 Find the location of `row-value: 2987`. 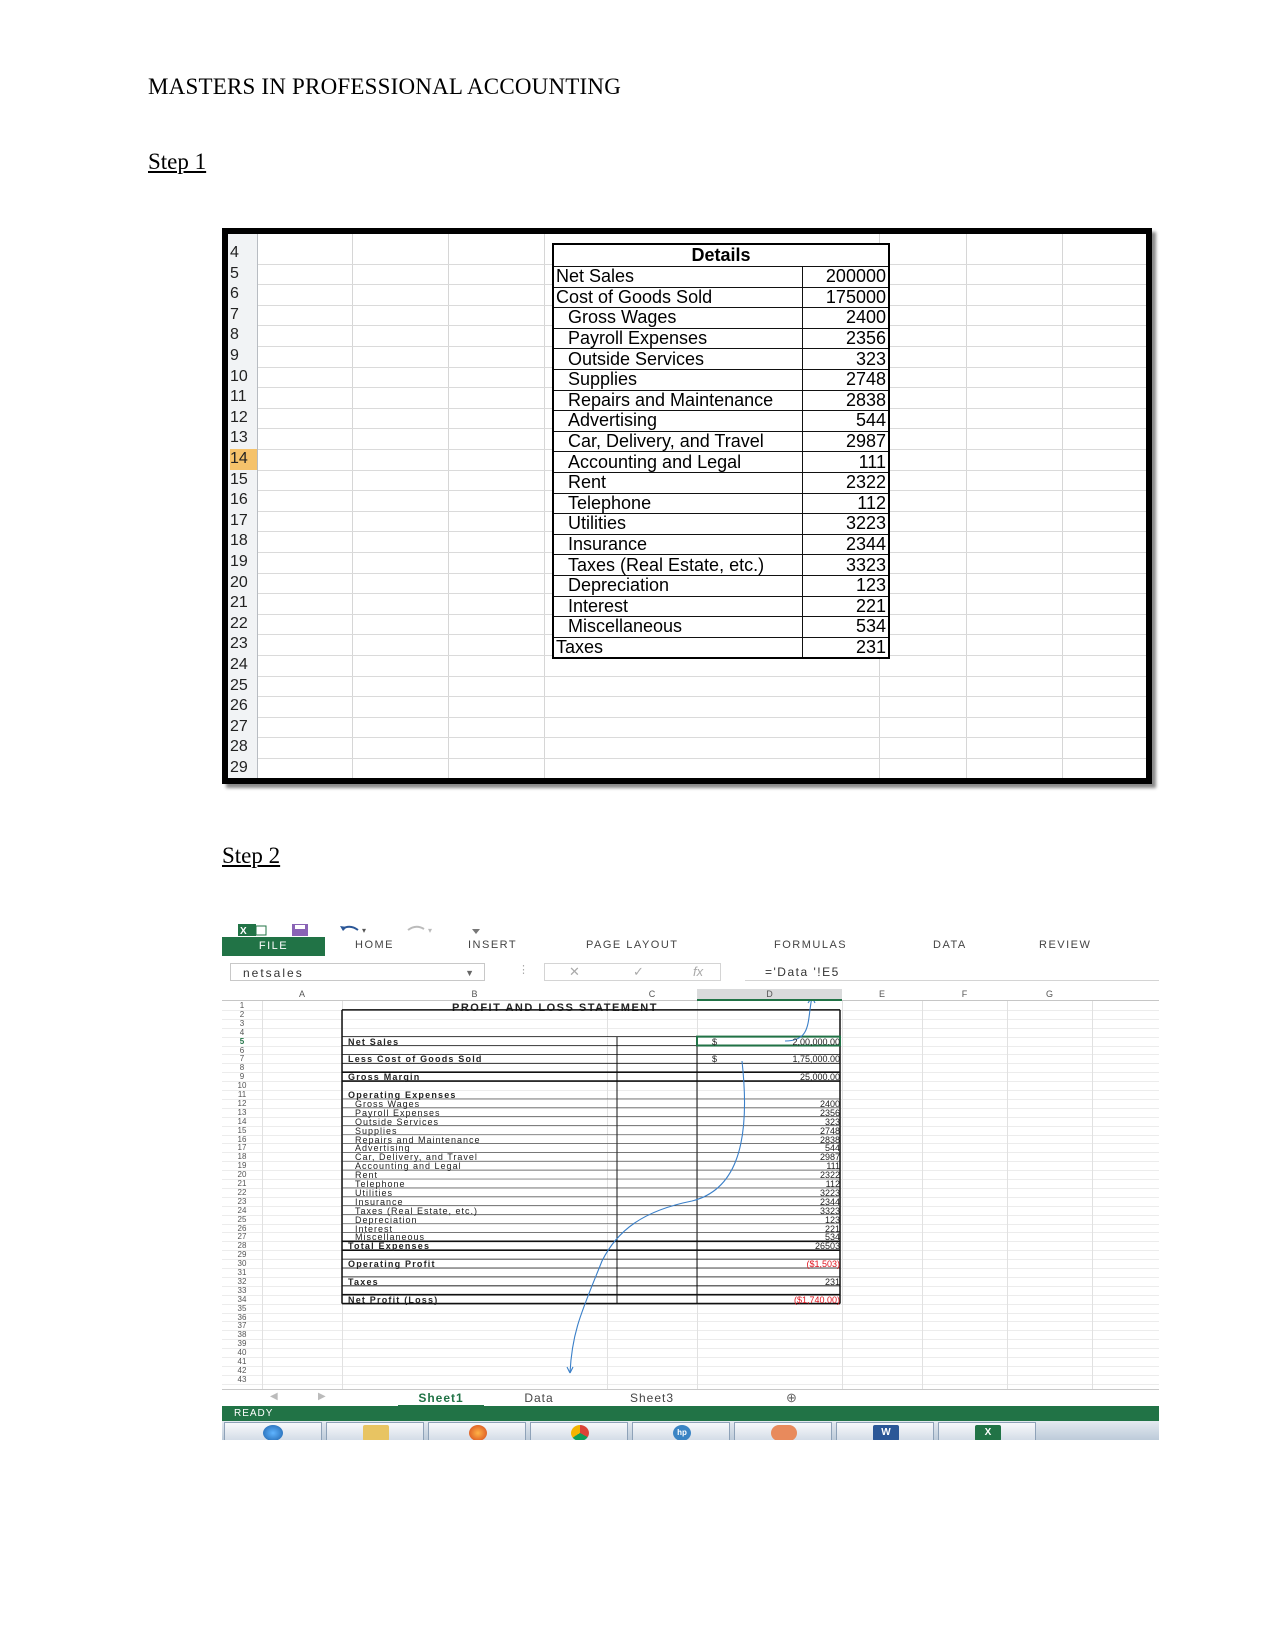

row-value: 2987 is located at coordinates (846, 441).